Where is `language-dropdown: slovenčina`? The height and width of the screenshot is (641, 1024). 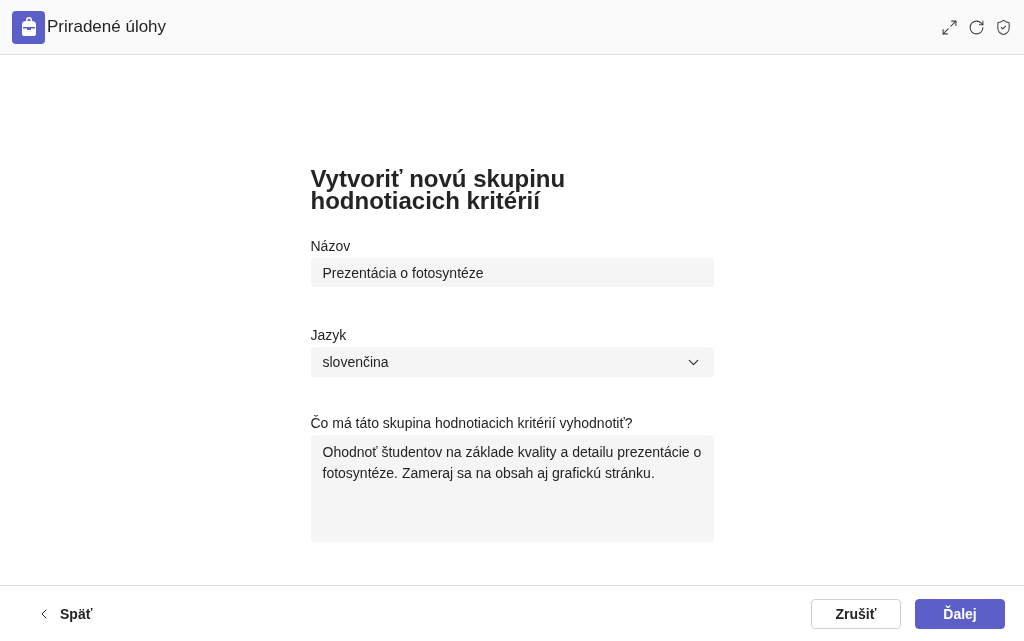 language-dropdown: slovenčina is located at coordinates (512, 362).